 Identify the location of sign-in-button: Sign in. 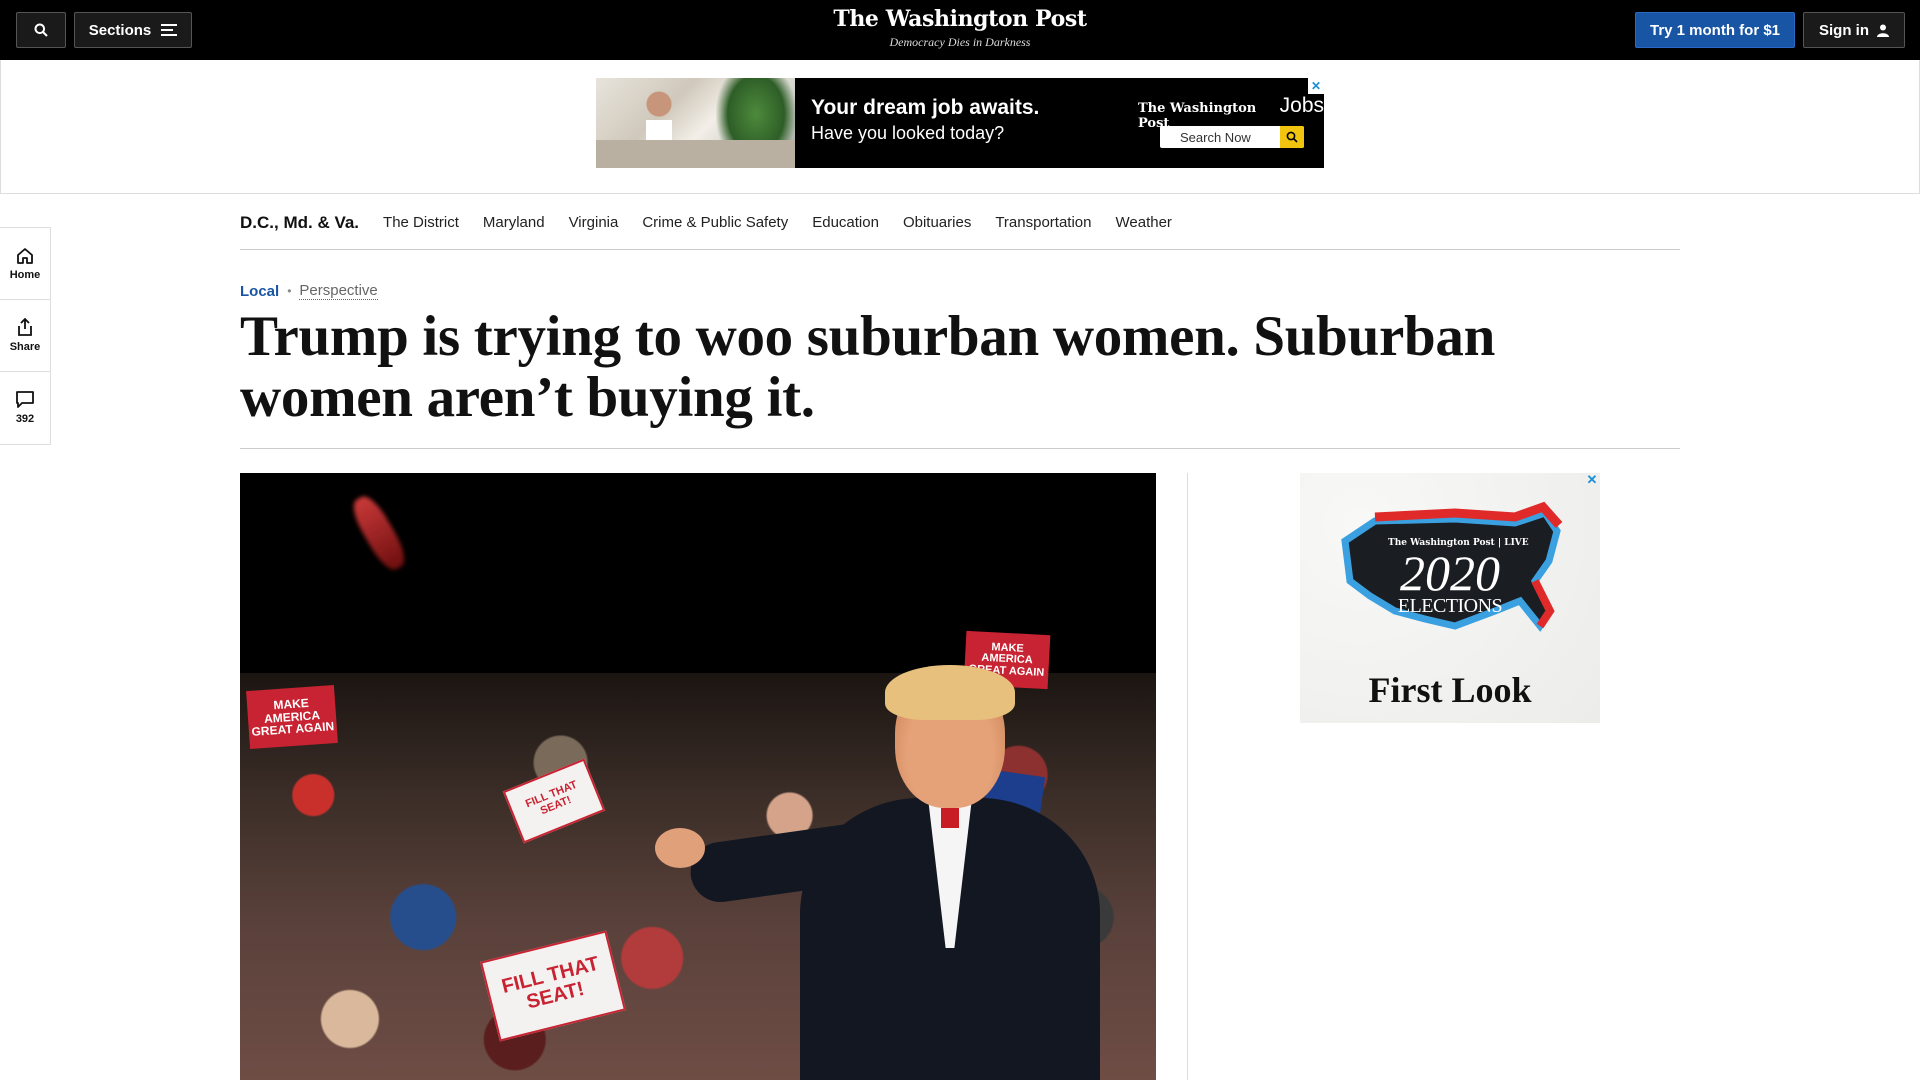
(1854, 30).